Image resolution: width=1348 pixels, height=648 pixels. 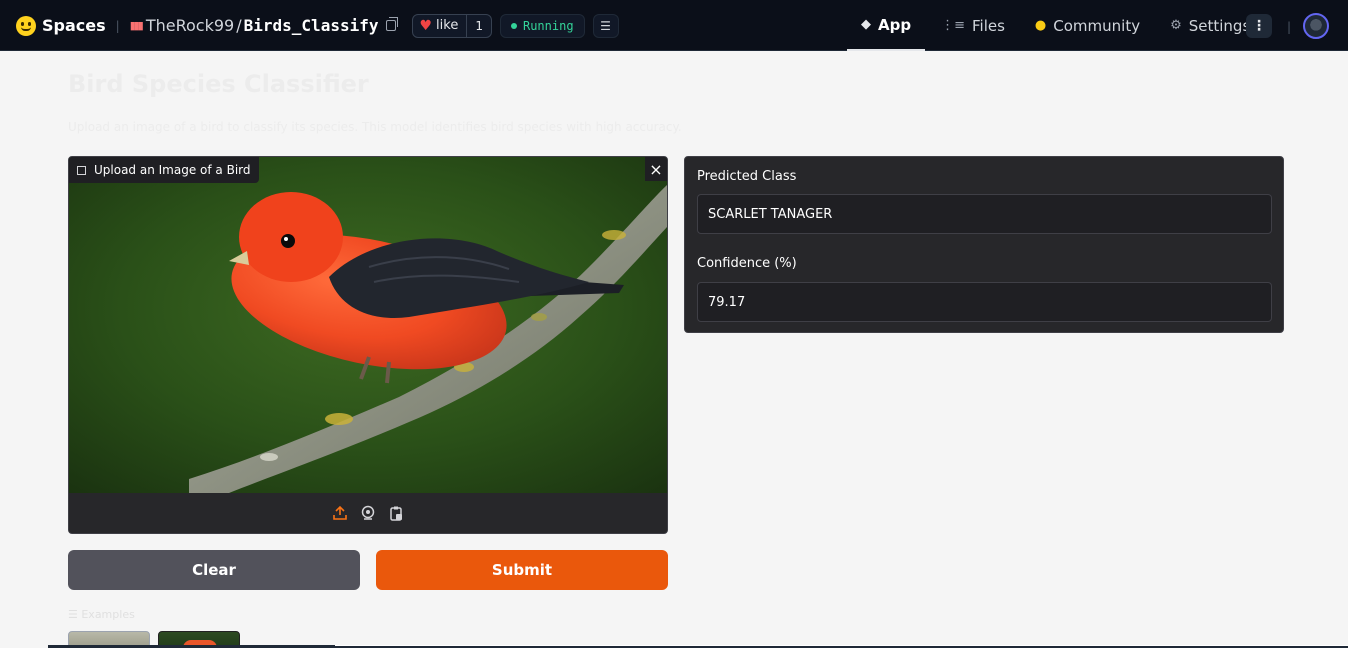 What do you see at coordinates (190, 25) in the screenshot?
I see `owner-link: TheRock99` at bounding box center [190, 25].